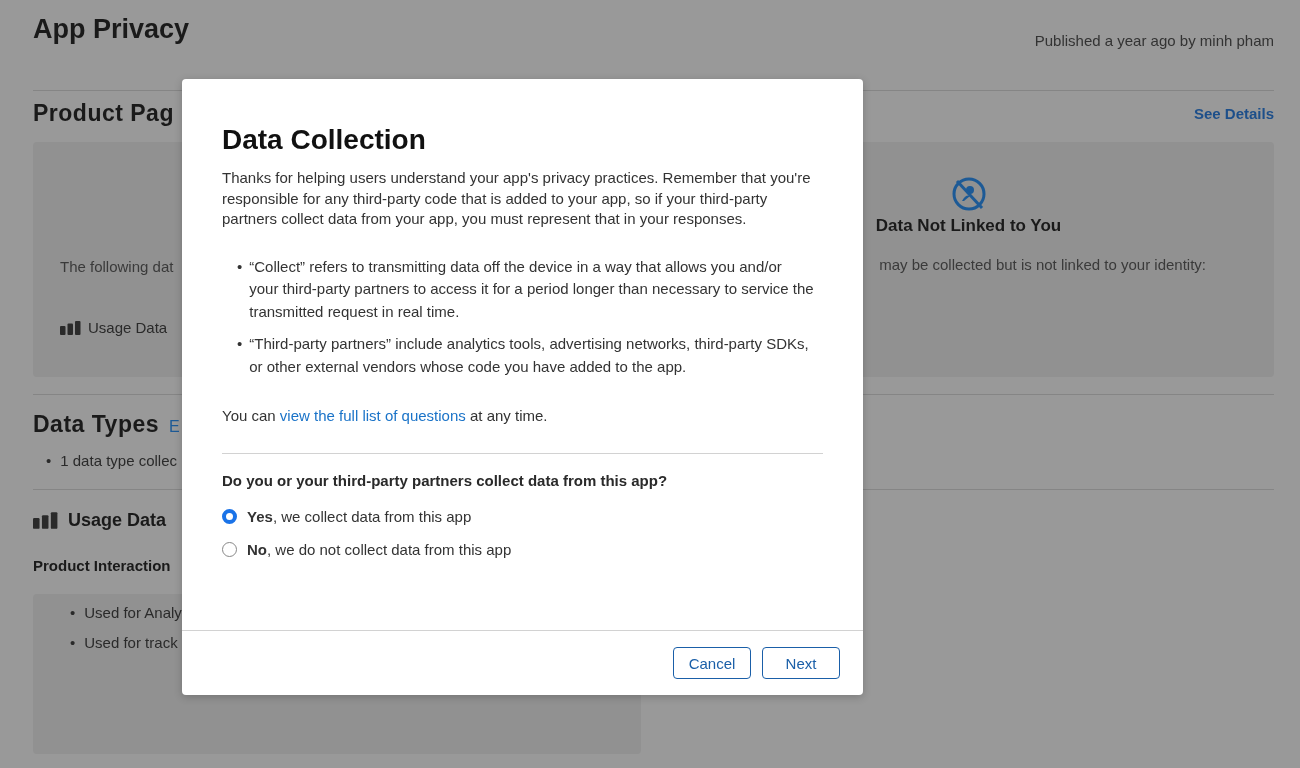 Image resolution: width=1300 pixels, height=768 pixels. I want to click on edit-link: E, so click(174, 427).